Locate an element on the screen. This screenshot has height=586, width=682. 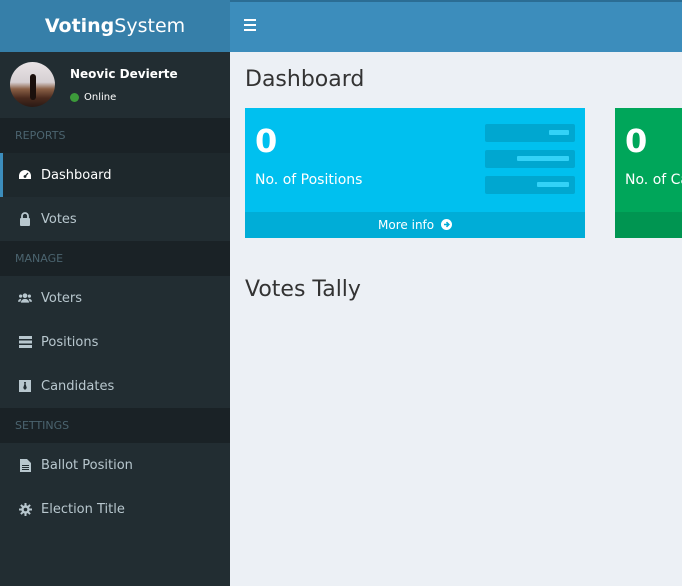
user-status-label: Online is located at coordinates (100, 97).